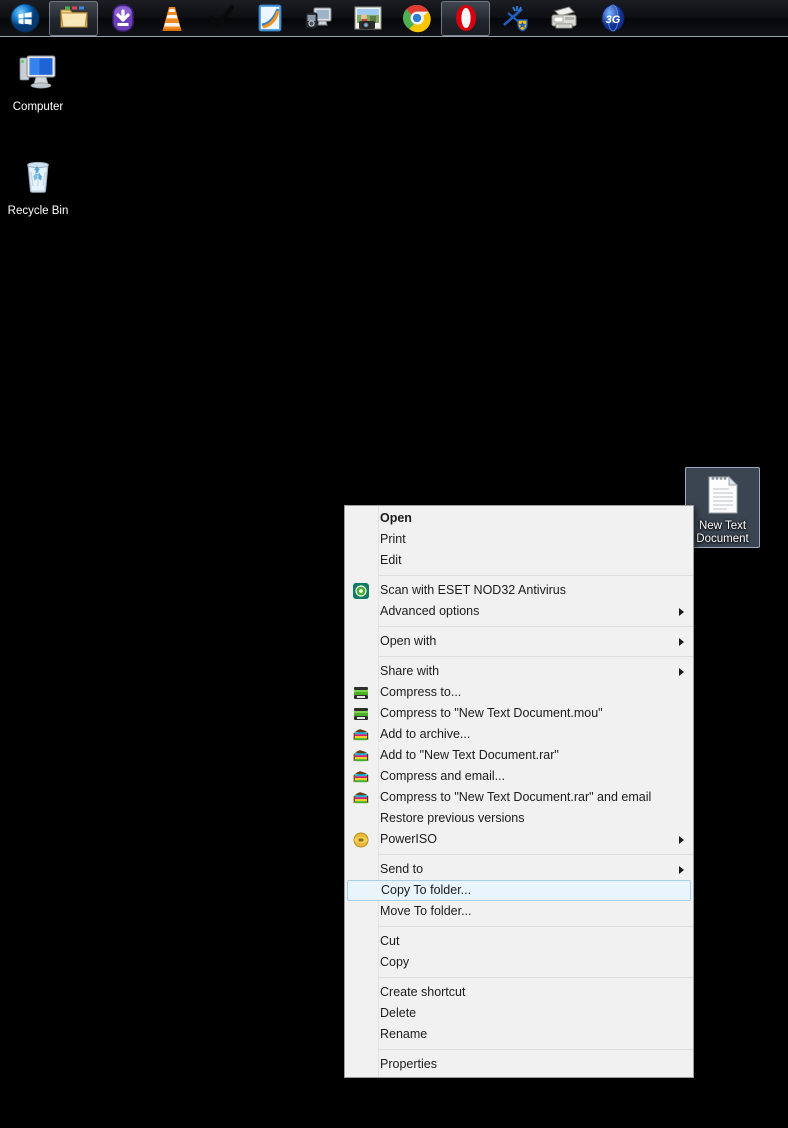 Image resolution: width=788 pixels, height=1128 pixels. I want to click on vlc-cone-icon, so click(172, 18).